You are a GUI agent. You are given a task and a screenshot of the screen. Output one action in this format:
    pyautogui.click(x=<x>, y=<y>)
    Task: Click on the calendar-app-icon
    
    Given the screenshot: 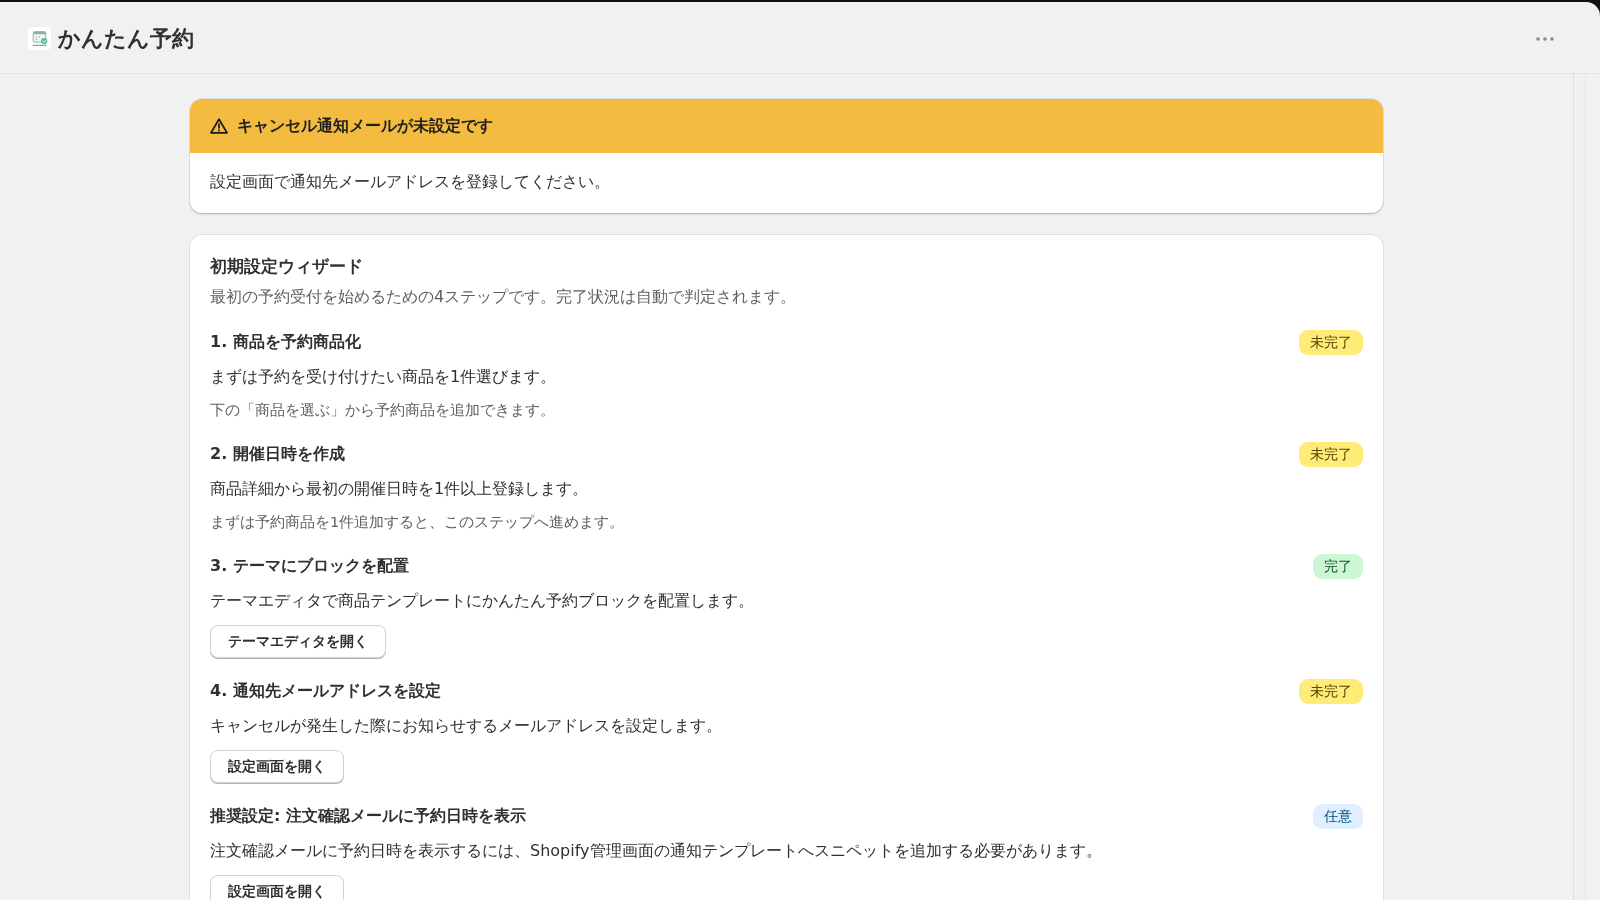 What is the action you would take?
    pyautogui.click(x=39, y=38)
    